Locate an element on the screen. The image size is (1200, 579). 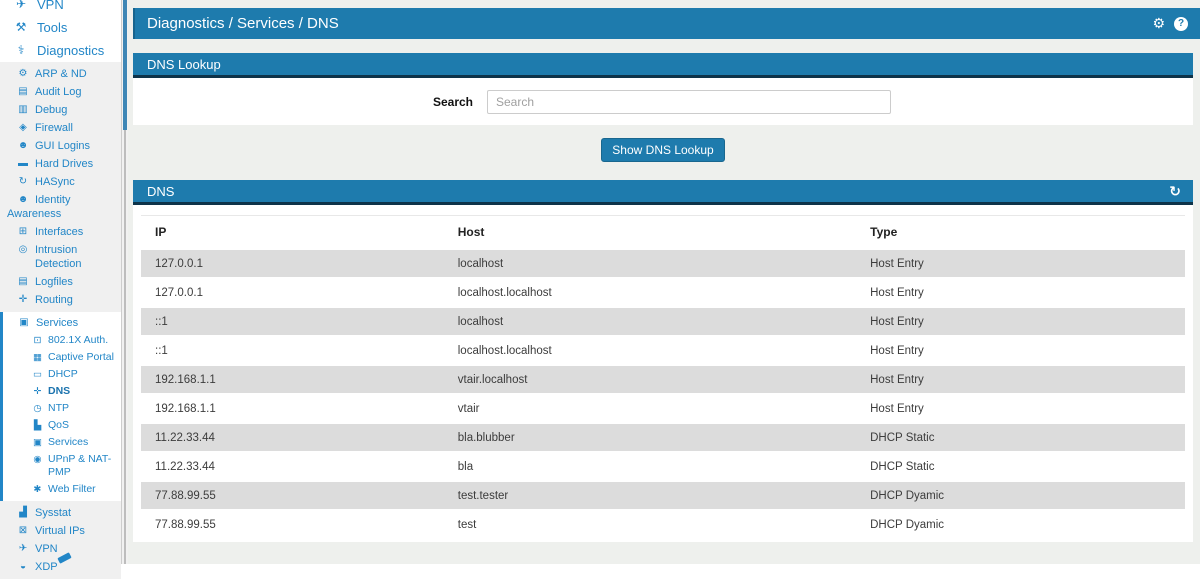
sidebar-item-hard-drives: ▬ Hard Drives is located at coordinates (60, 164).